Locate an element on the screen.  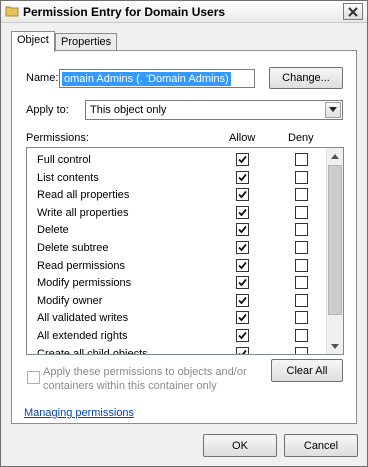
permission-row: Modify owner is located at coordinates (177, 301).